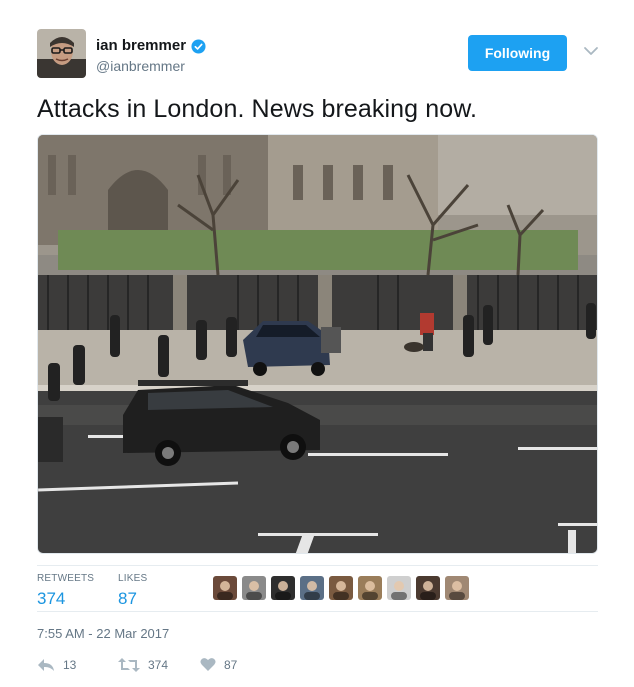 The height and width of the screenshot is (687, 634). I want to click on display-name-row: ian bremmer, so click(151, 46).